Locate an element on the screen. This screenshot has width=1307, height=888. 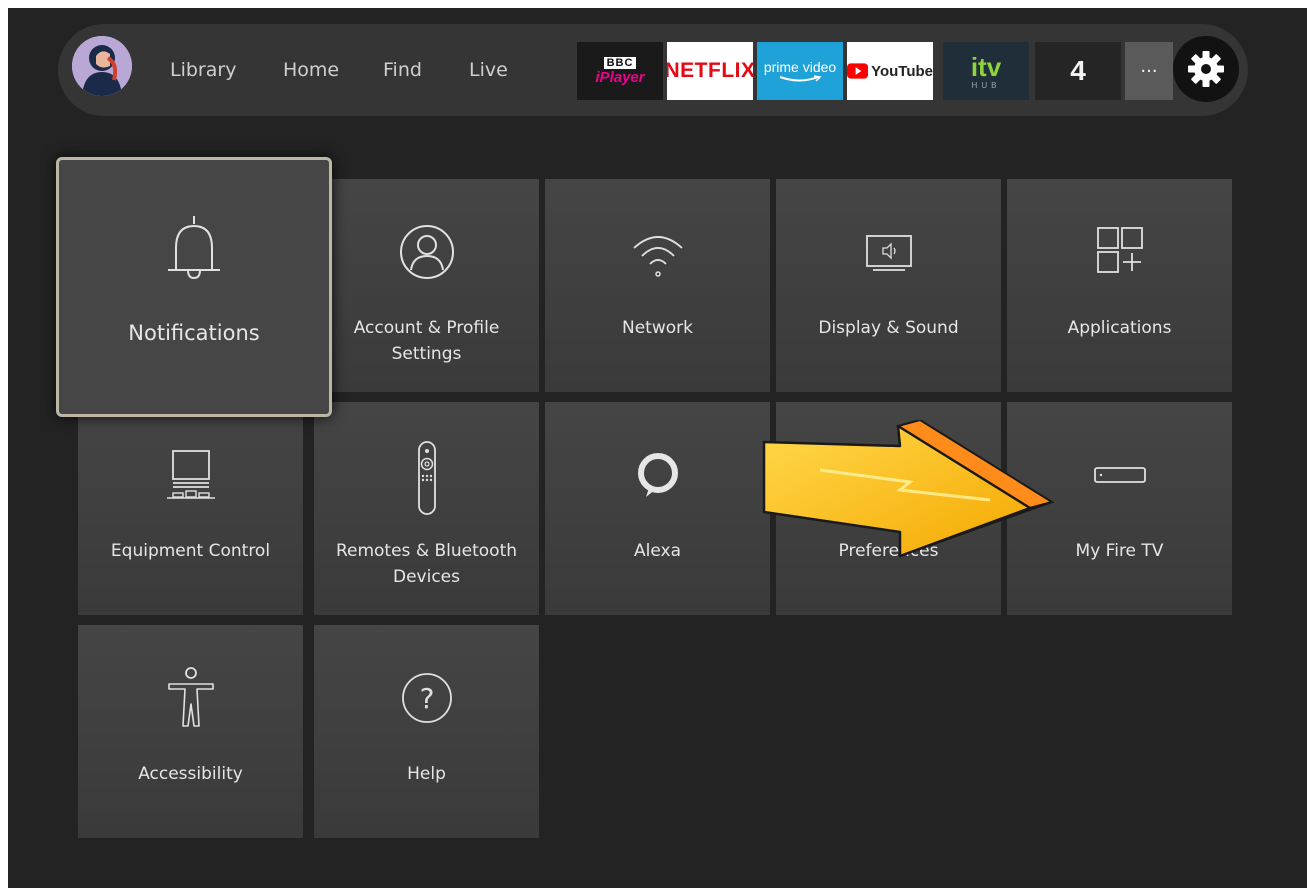
profile-icon is located at coordinates (426, 252).